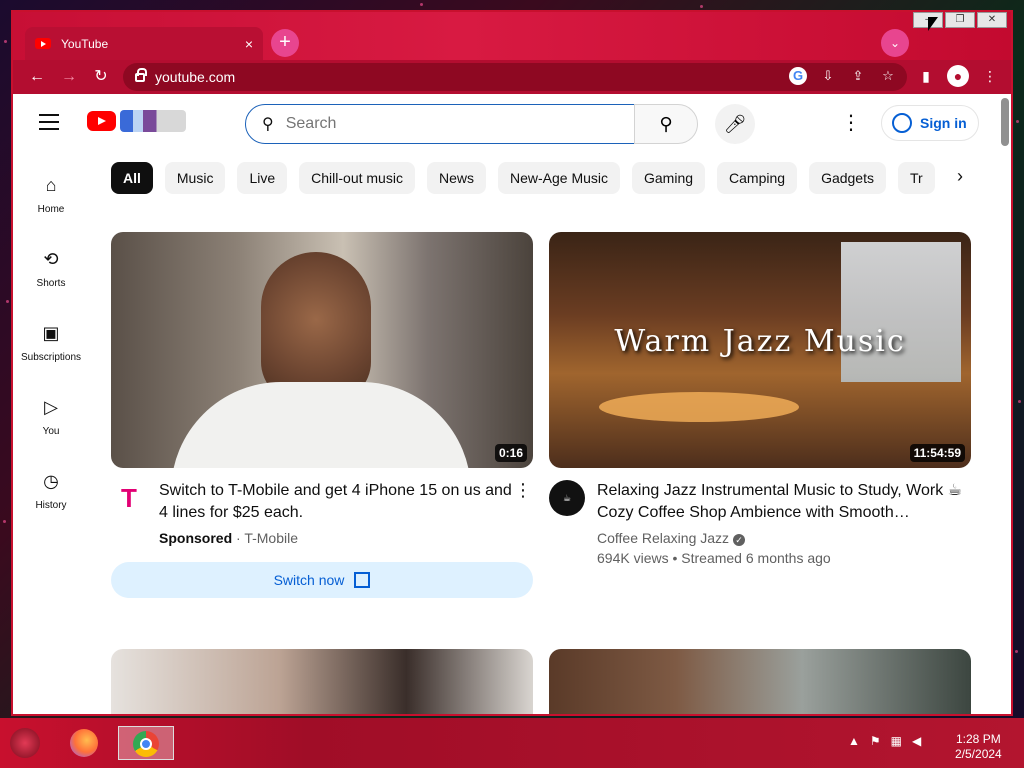 The image size is (1024, 768). What do you see at coordinates (51, 203) in the screenshot?
I see `sidebar-item-home: ⌂ Home` at bounding box center [51, 203].